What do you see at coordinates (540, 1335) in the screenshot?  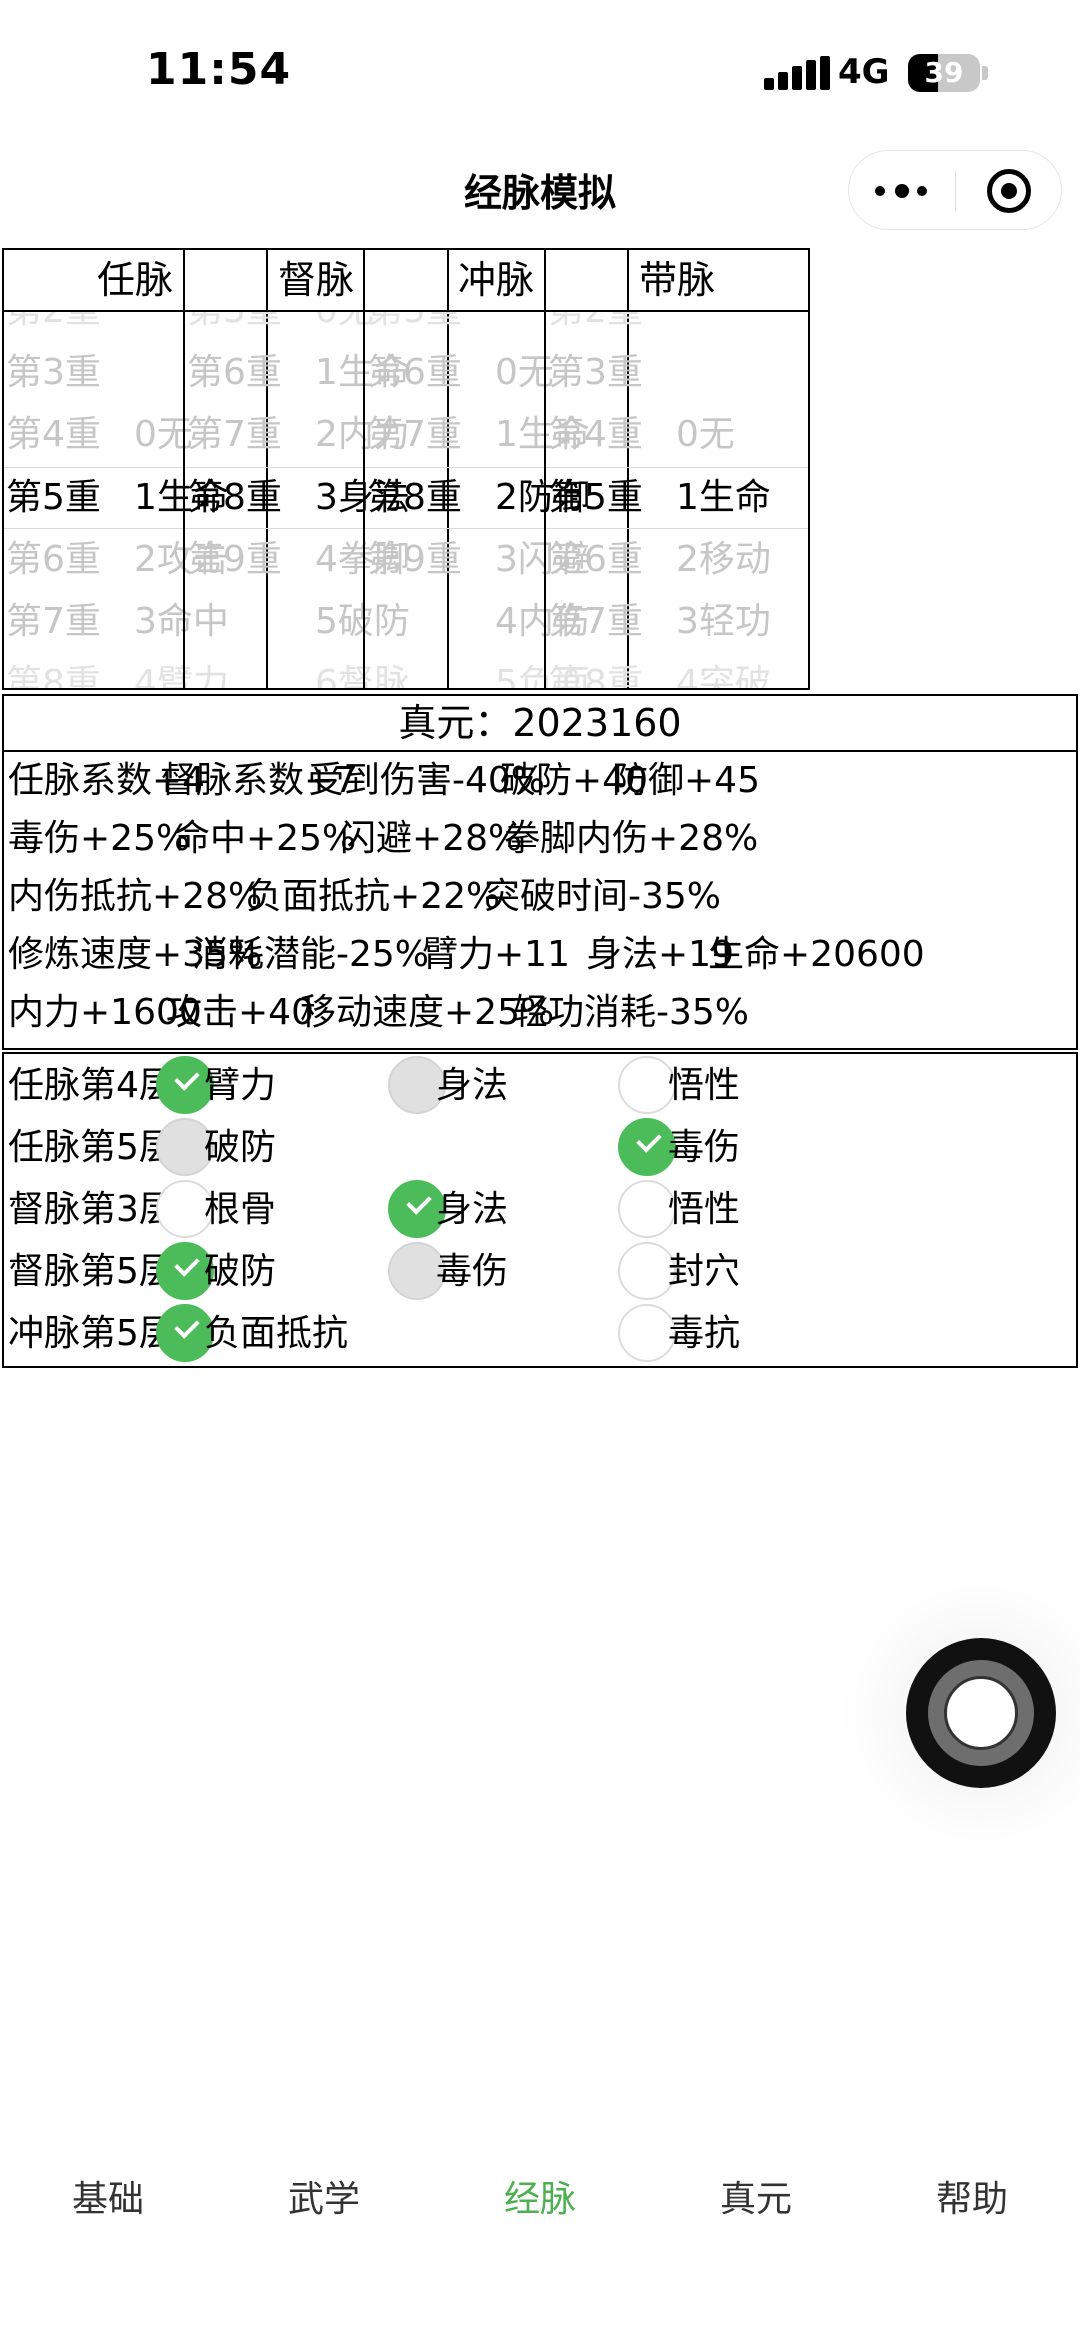 I see `choice-row: 冲脉第5层： 负面抵抗 毒抗` at bounding box center [540, 1335].